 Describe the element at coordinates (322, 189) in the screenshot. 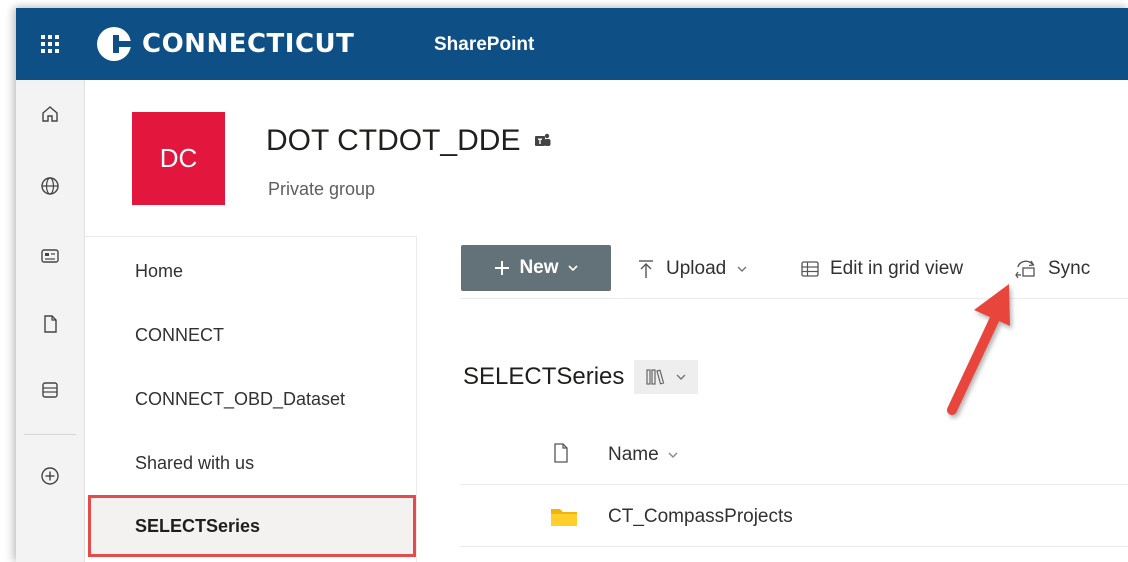

I see `site-subtitle: Private group` at that location.